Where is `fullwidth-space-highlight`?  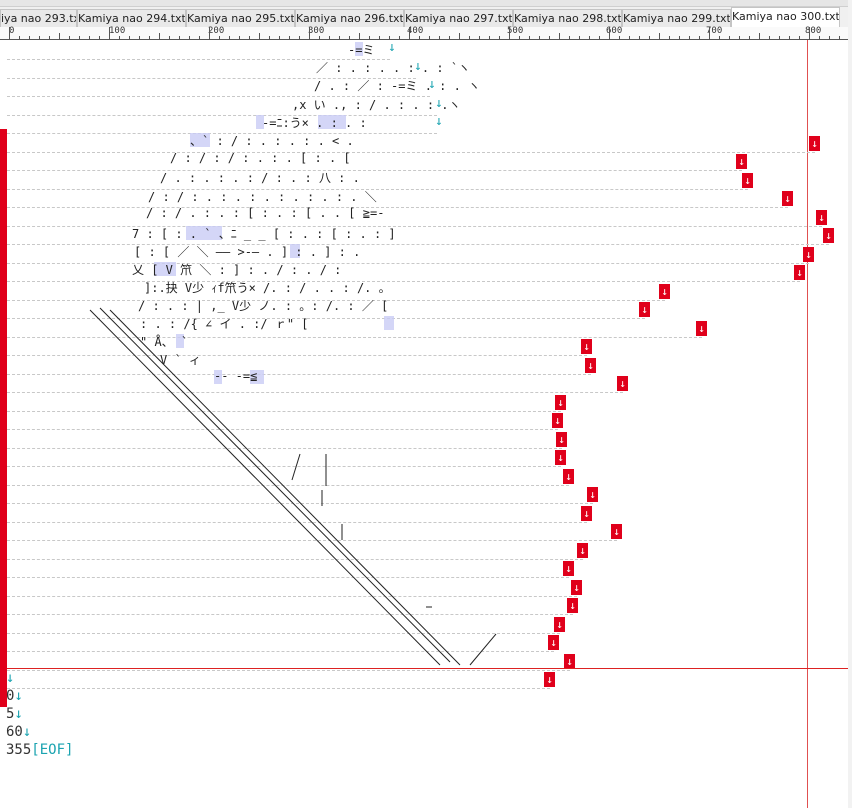 fullwidth-space-highlight is located at coordinates (389, 323).